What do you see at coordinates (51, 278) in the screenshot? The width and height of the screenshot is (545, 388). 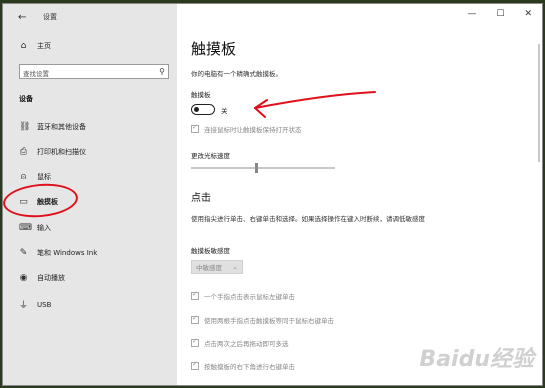 I see `sidebar-item-label: 自动播放` at bounding box center [51, 278].